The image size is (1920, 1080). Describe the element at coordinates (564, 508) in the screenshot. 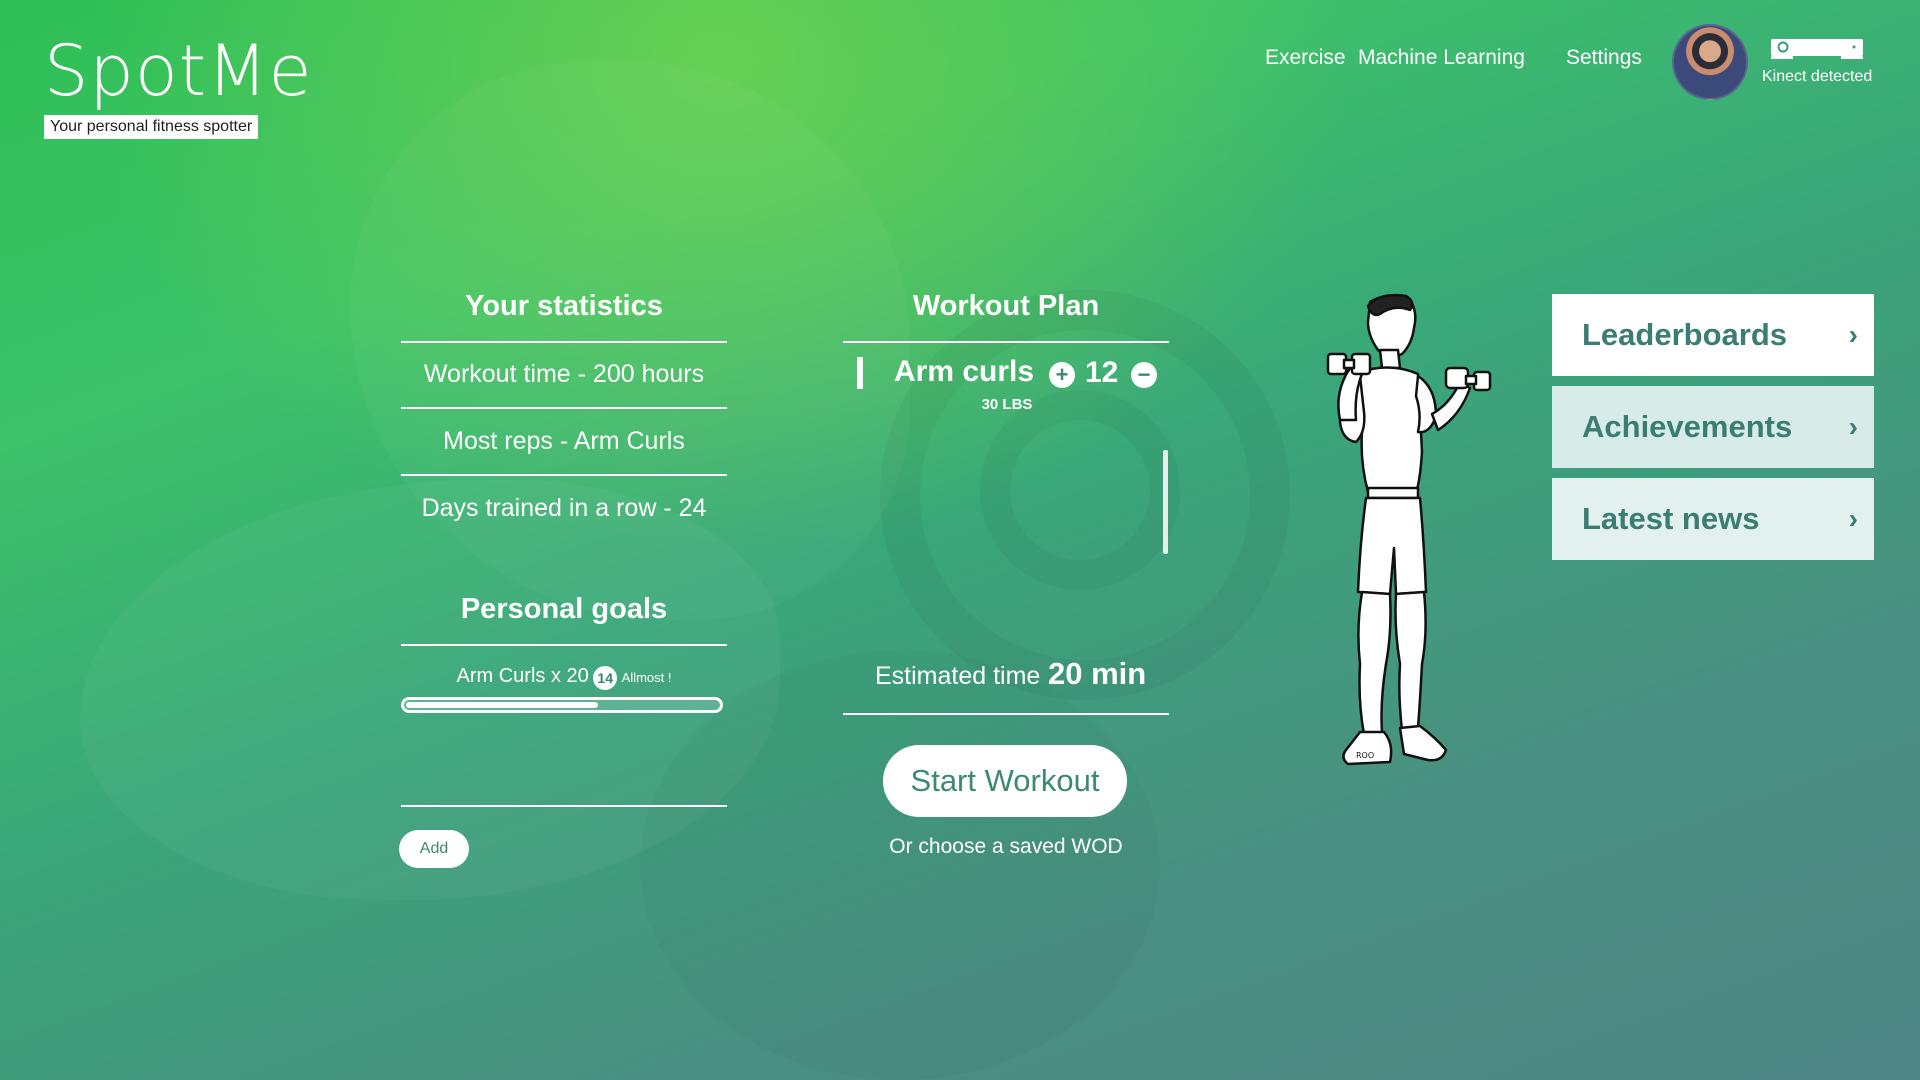

I see `stat-days-in-row: Days trained in a row - 24` at that location.